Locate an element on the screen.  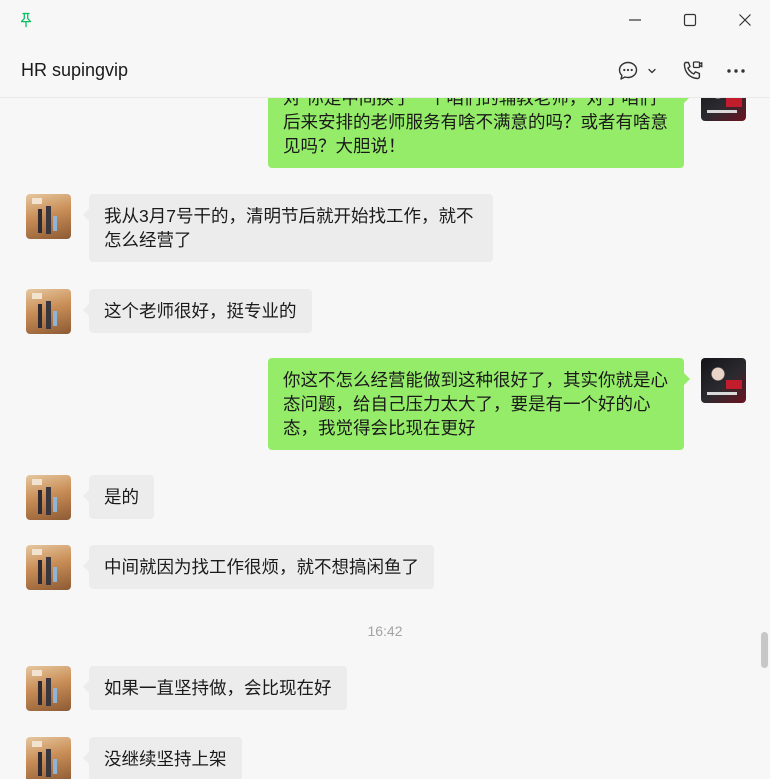
scrollbar-thumb is located at coordinates (764, 650).